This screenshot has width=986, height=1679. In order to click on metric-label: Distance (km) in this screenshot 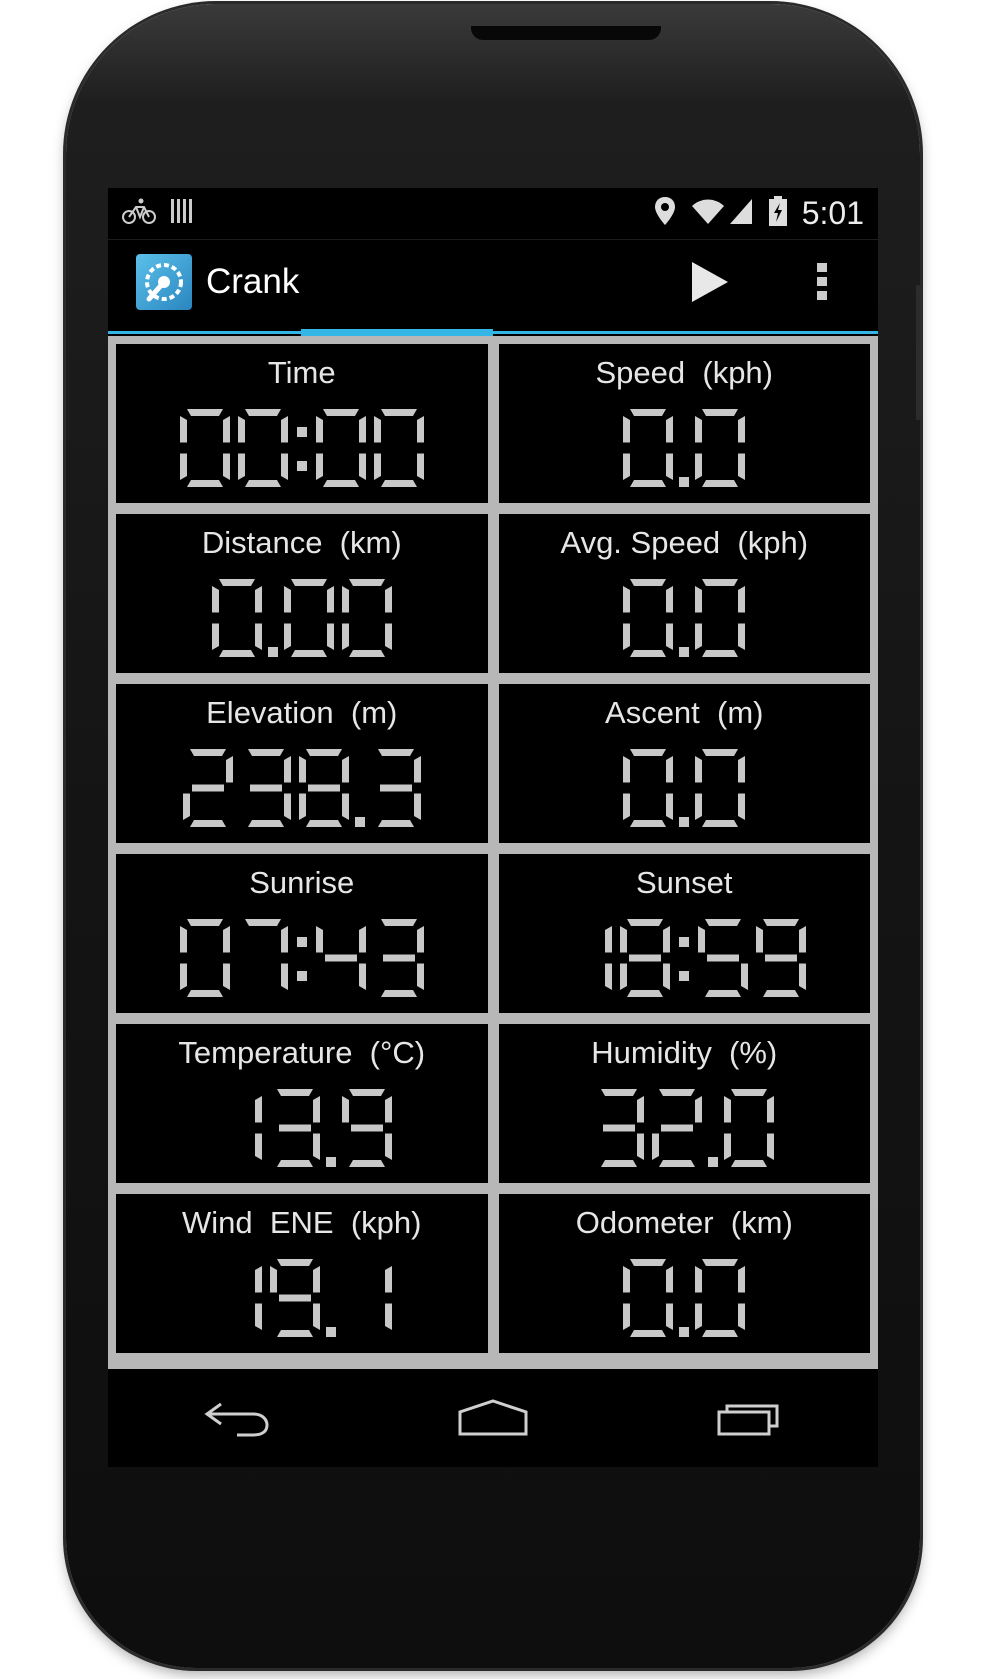, I will do `click(301, 542)`.